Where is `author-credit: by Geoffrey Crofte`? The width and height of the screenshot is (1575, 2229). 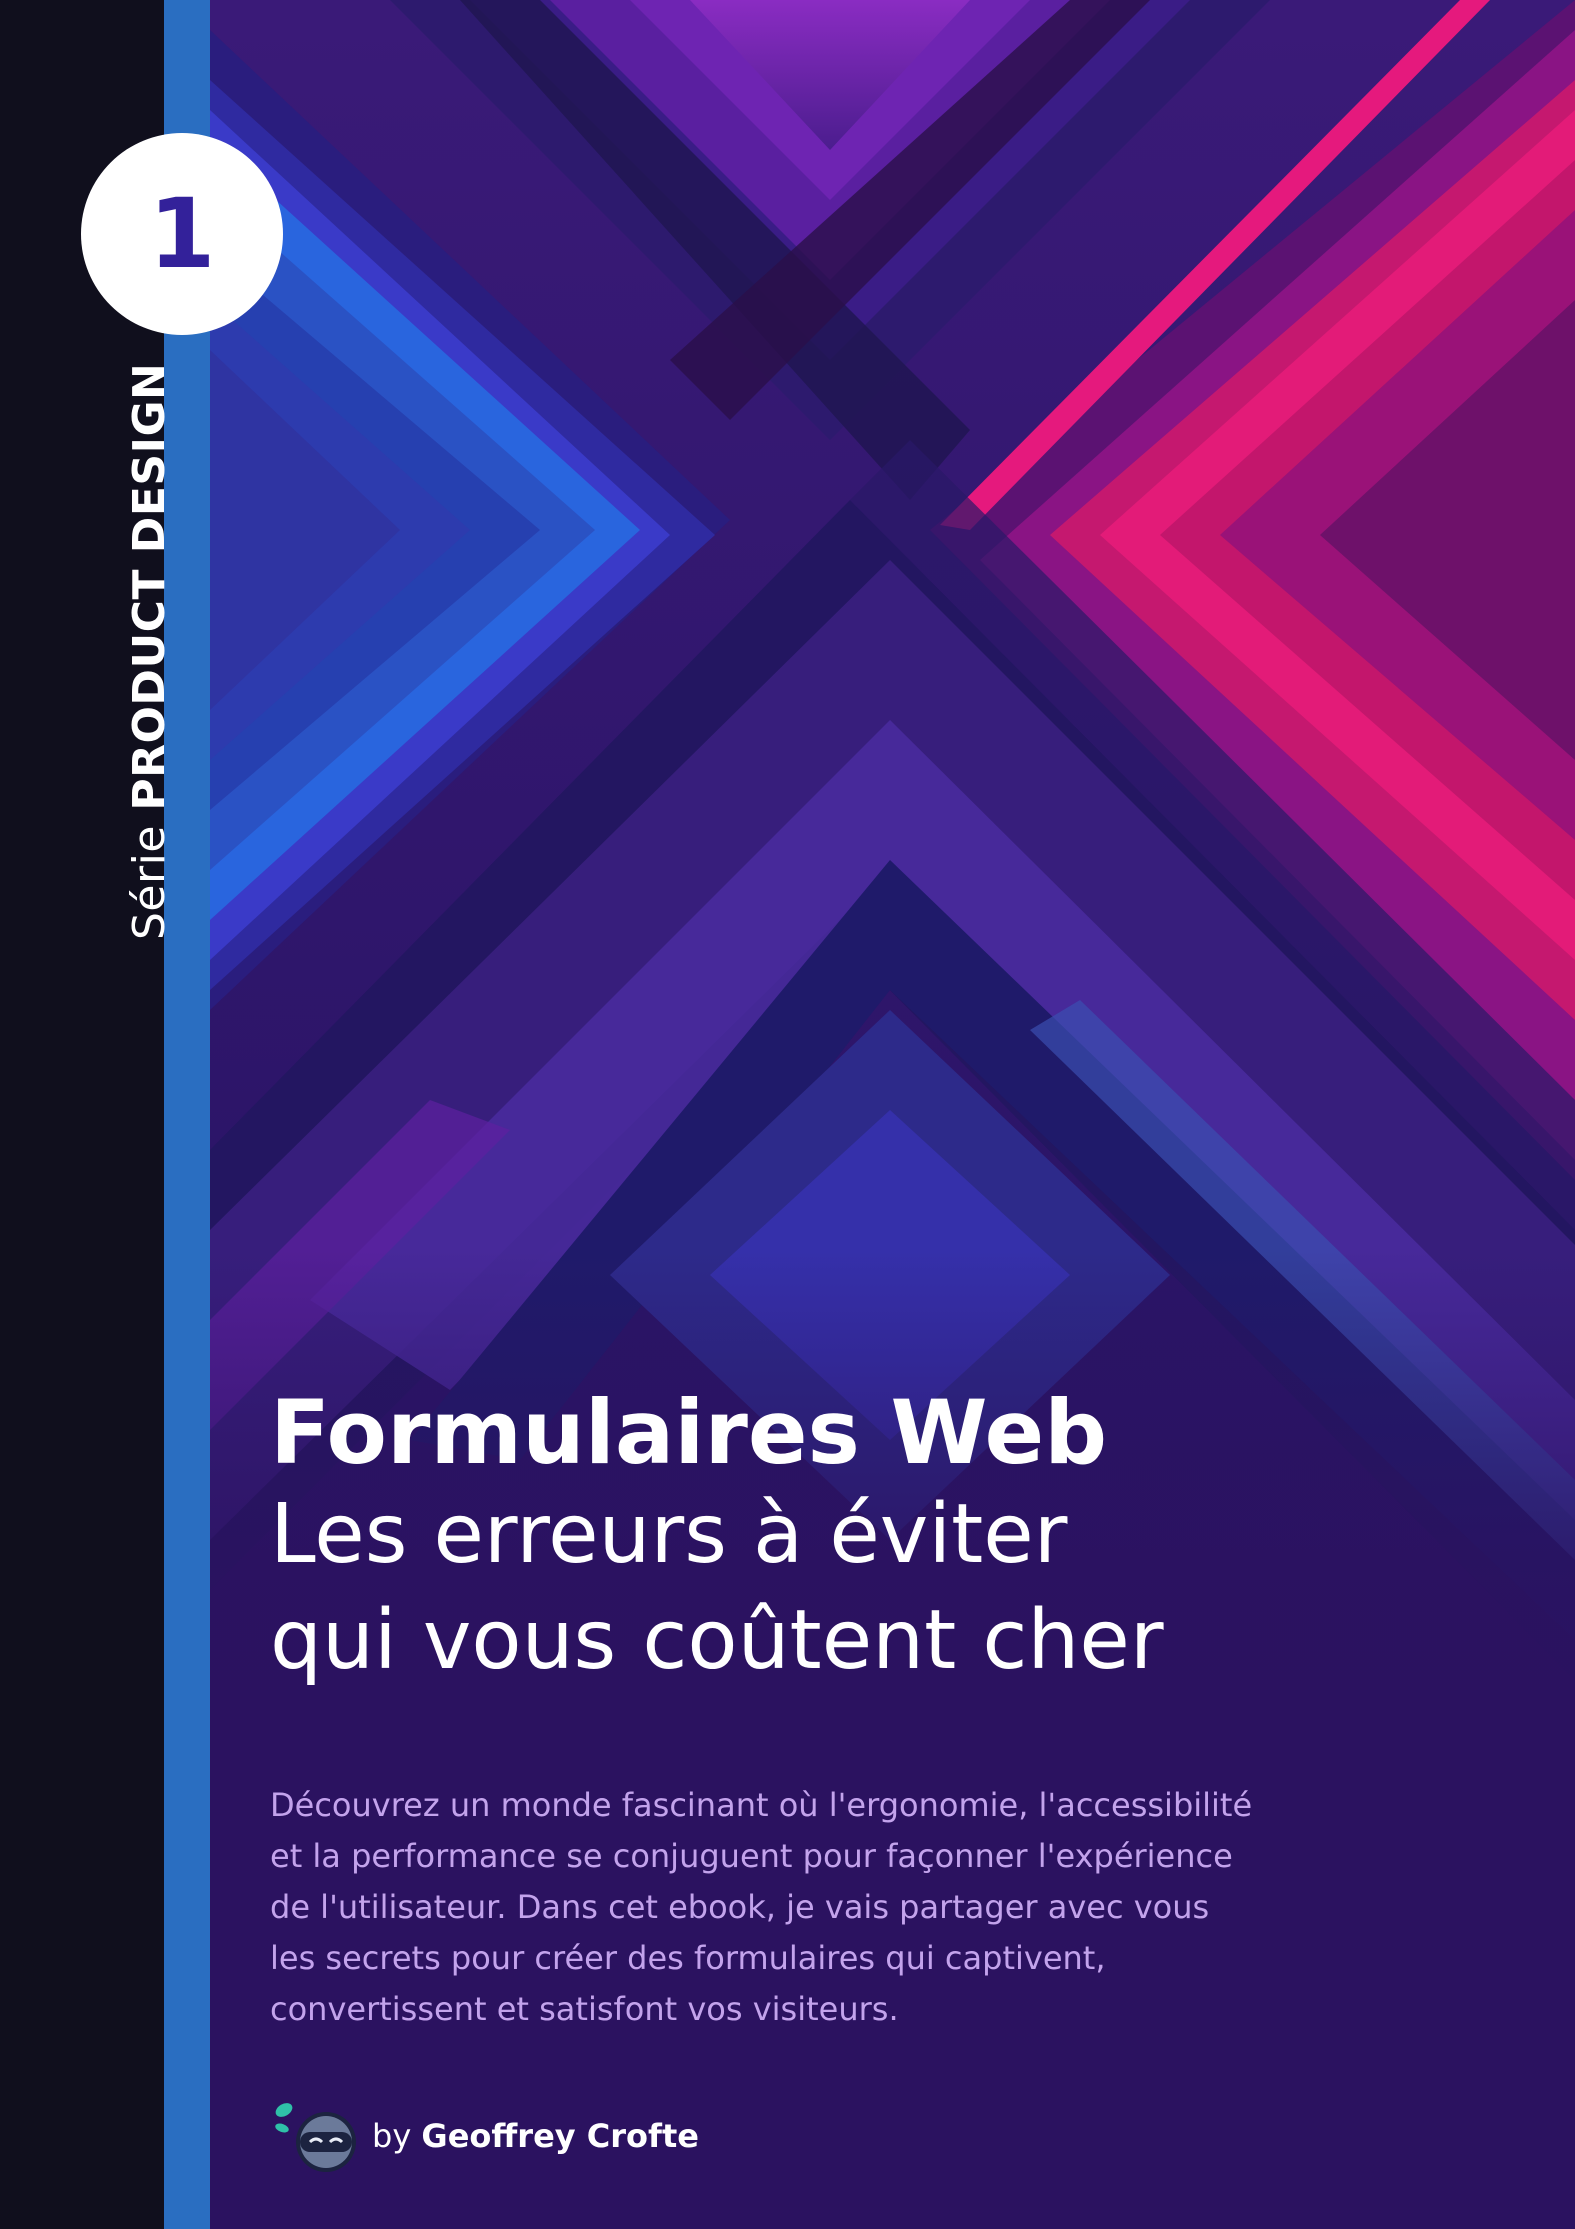
author-credit: by Geoffrey Crofte is located at coordinates (484, 2136).